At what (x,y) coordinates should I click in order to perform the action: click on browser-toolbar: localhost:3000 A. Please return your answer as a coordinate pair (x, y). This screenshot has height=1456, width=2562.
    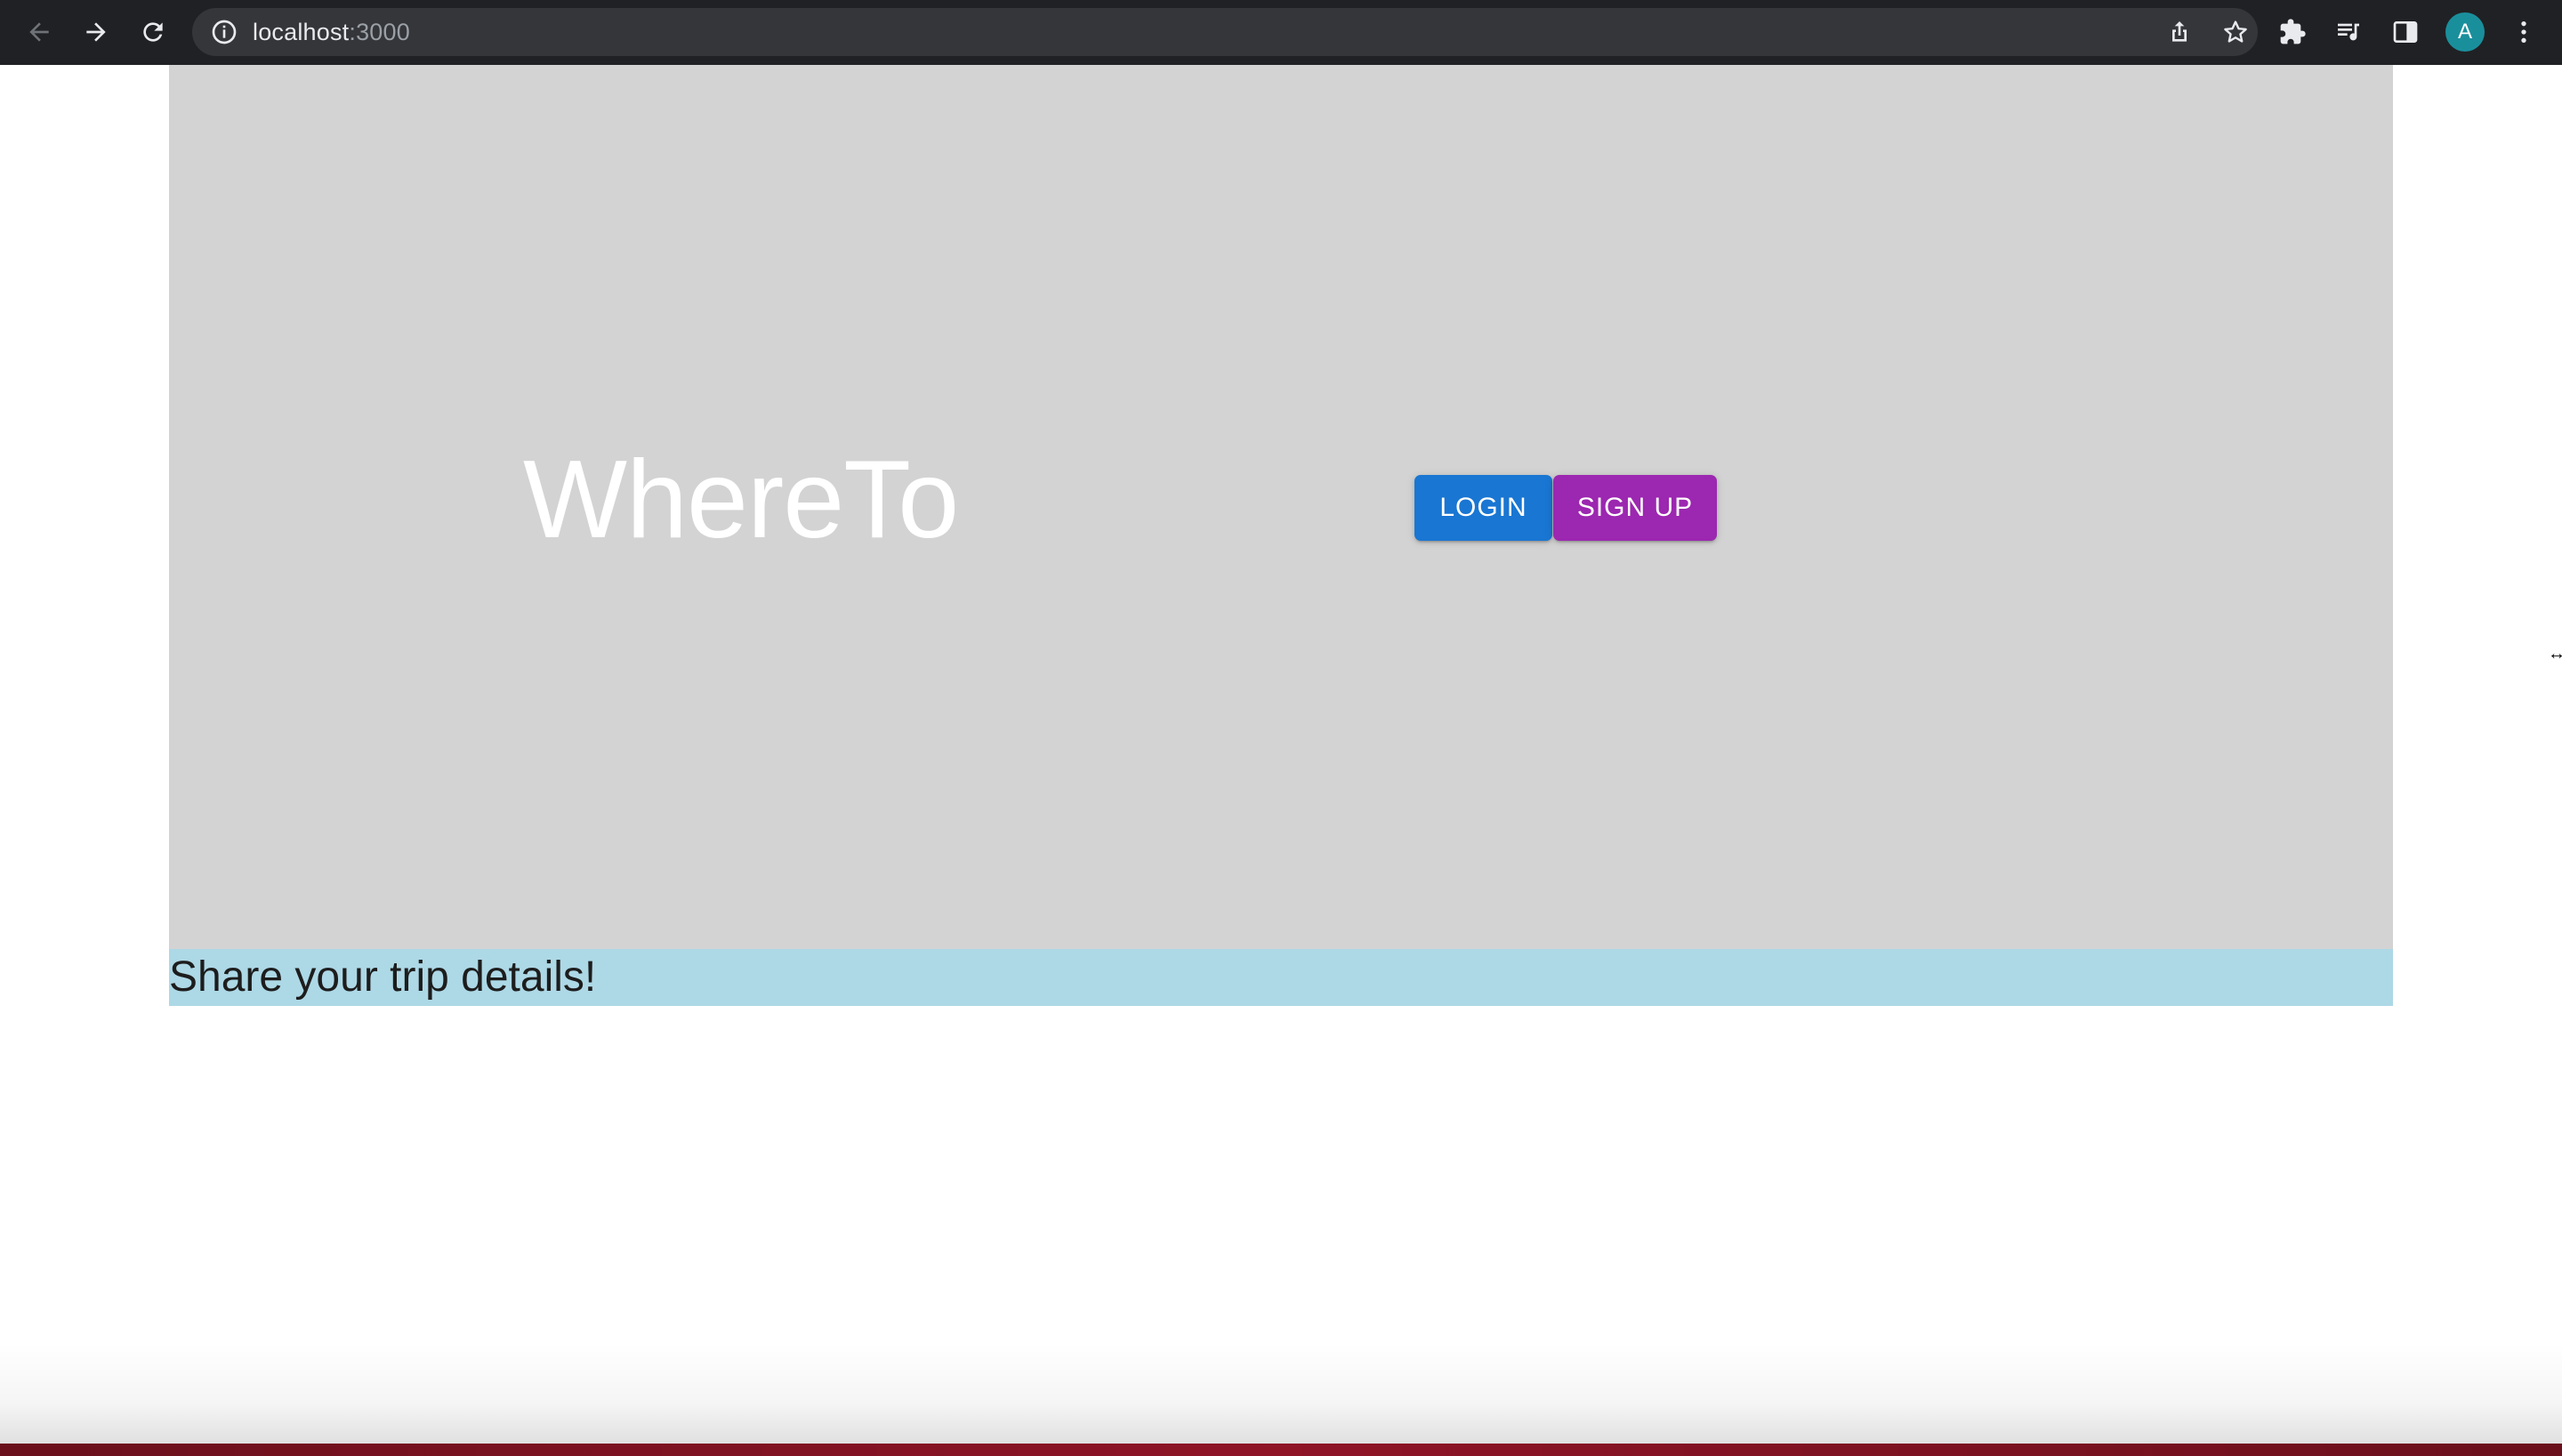
    Looking at the image, I should click on (1281, 32).